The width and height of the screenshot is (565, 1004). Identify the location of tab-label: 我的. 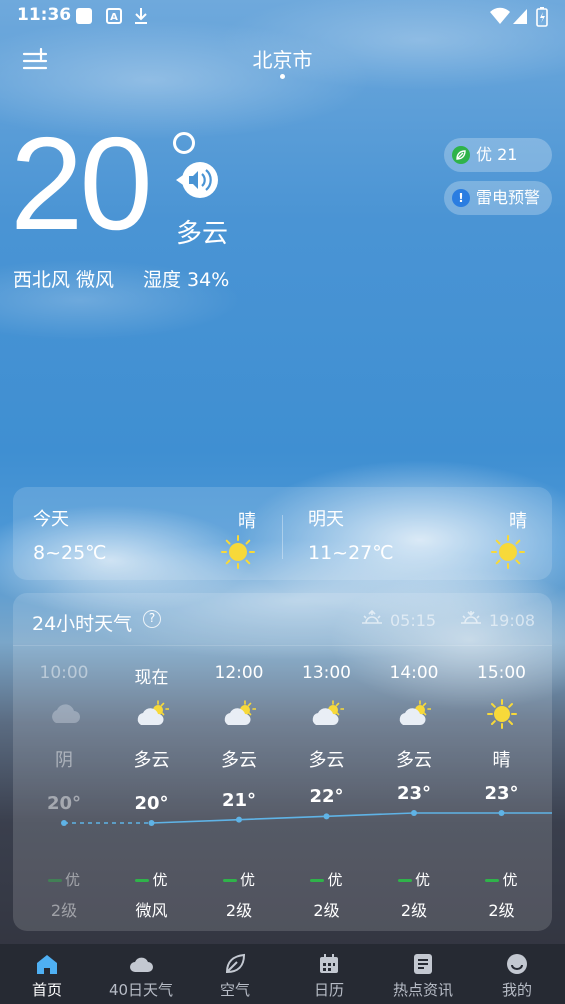
(516, 990).